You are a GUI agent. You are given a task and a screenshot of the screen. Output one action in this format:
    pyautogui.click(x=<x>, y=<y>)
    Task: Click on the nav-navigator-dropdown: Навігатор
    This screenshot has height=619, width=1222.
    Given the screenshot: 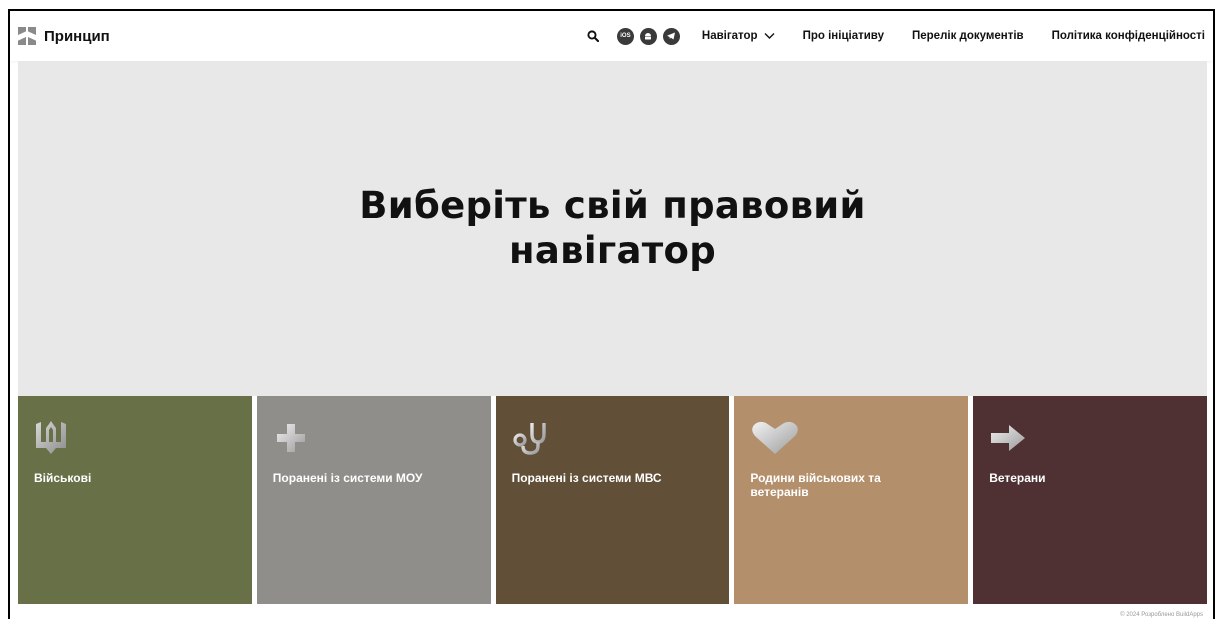 What is the action you would take?
    pyautogui.click(x=738, y=36)
    